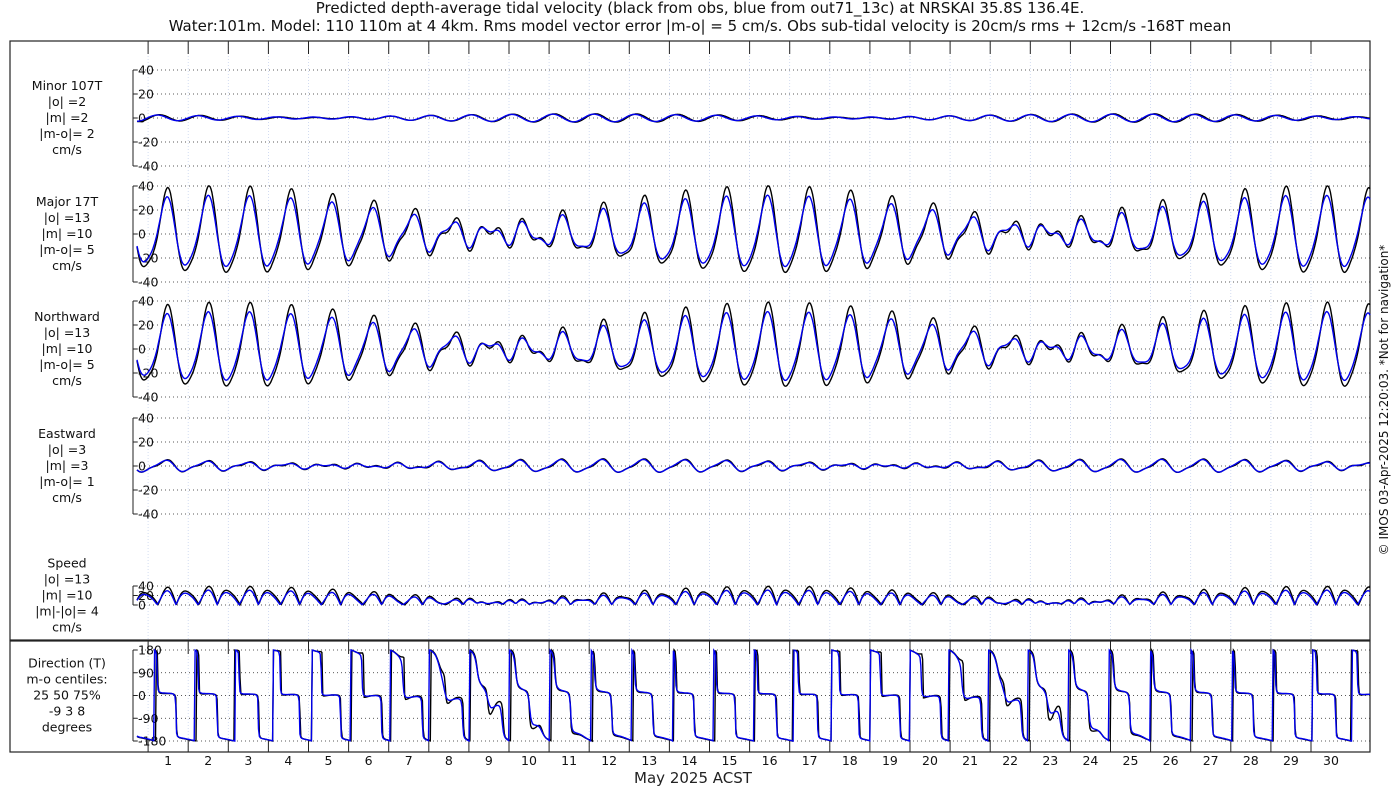  I want to click on x-tick-label: 22, so click(1010, 760).